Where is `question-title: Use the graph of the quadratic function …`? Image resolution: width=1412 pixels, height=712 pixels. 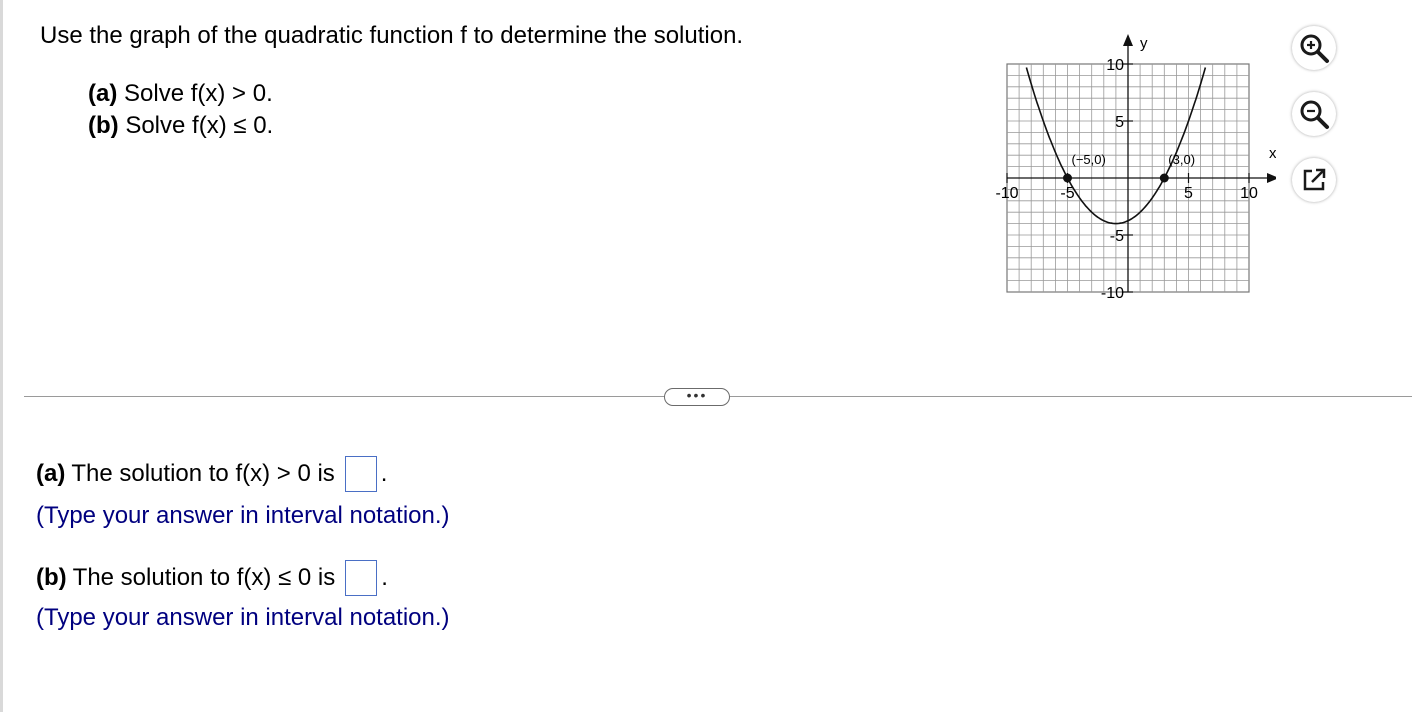
question-title: Use the graph of the quadratic function … is located at coordinates (392, 35).